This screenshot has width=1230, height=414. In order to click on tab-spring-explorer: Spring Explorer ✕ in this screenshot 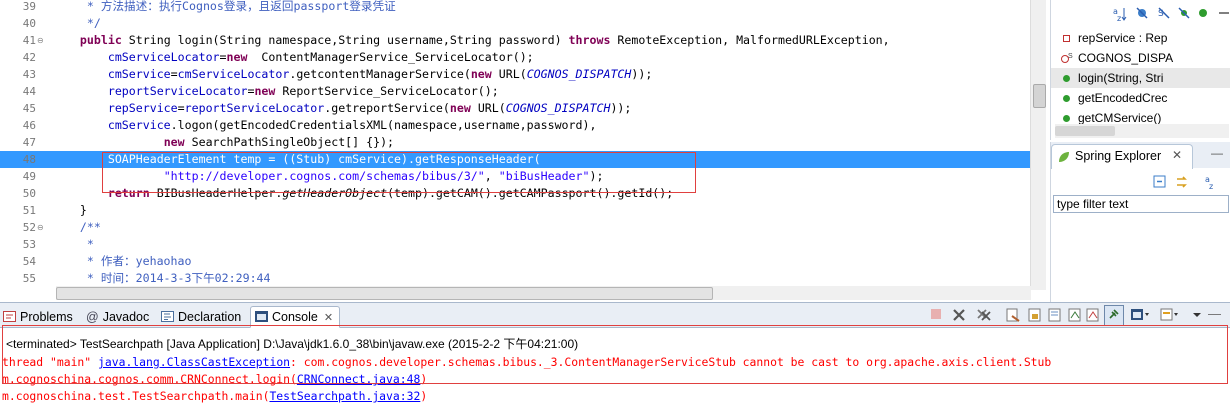, I will do `click(1122, 156)`.